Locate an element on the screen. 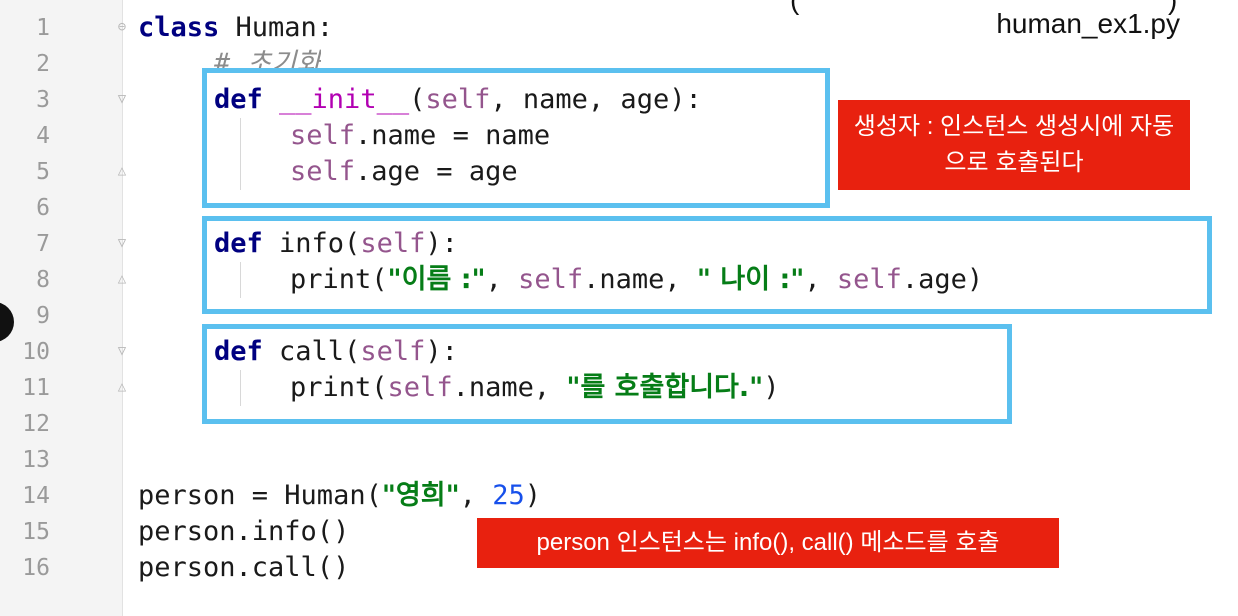 This screenshot has width=1238, height=616. call-method-highlight-box is located at coordinates (607, 374).